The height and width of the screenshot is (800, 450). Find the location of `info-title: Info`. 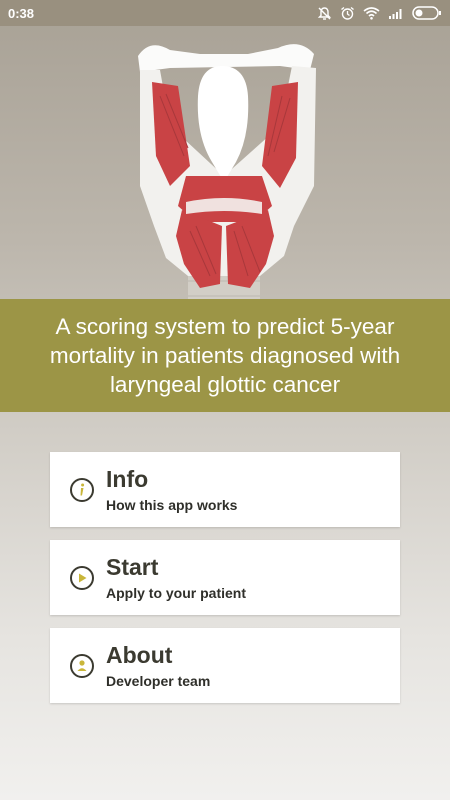

info-title: Info is located at coordinates (127, 479).